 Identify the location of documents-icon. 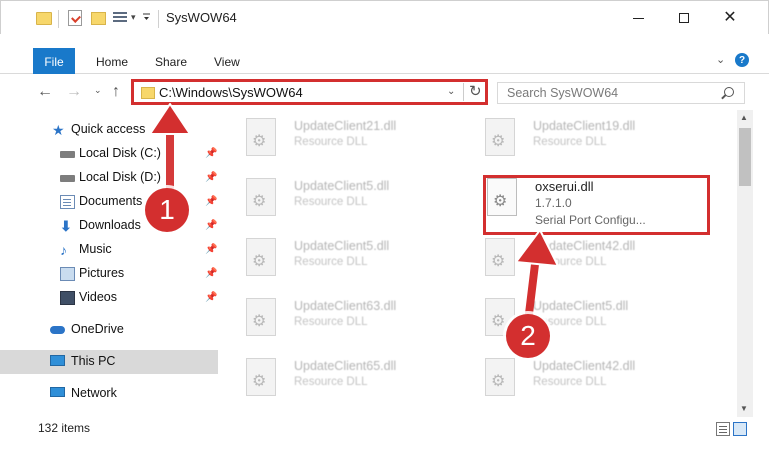
(67, 202).